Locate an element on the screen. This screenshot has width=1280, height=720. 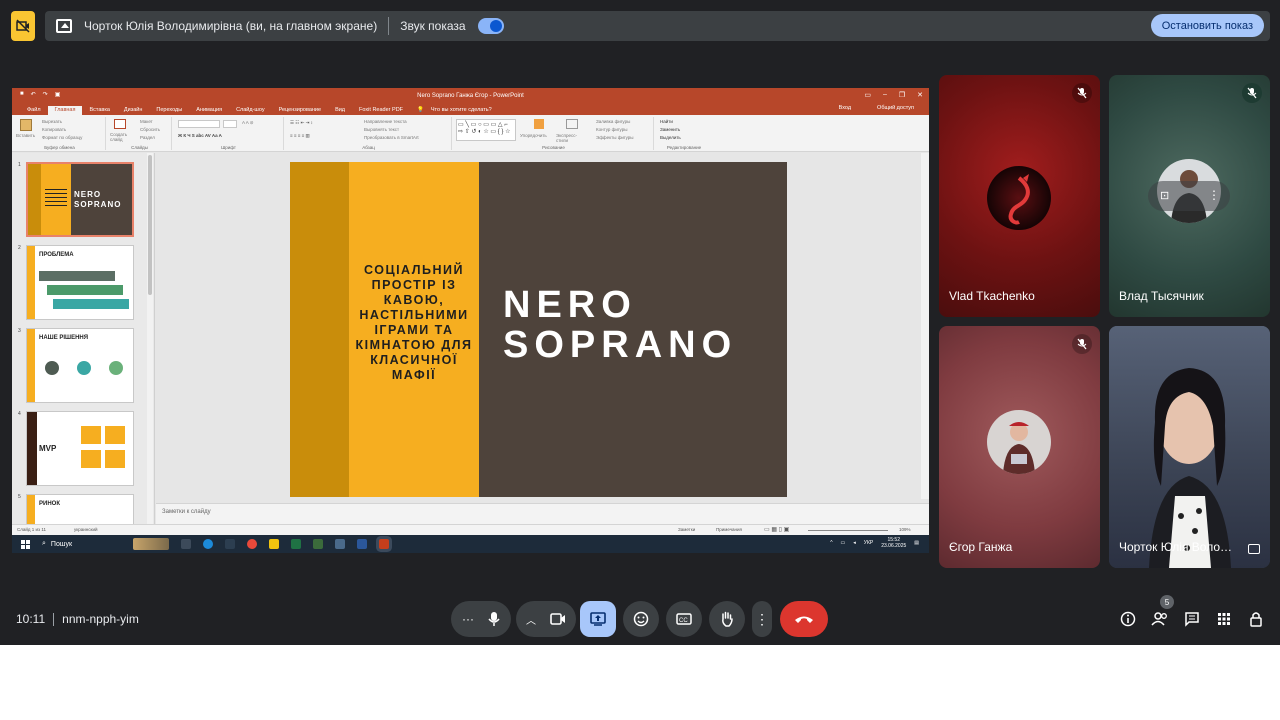
quick-styles-button: Экспресс-стили is located at coordinates (571, 138).